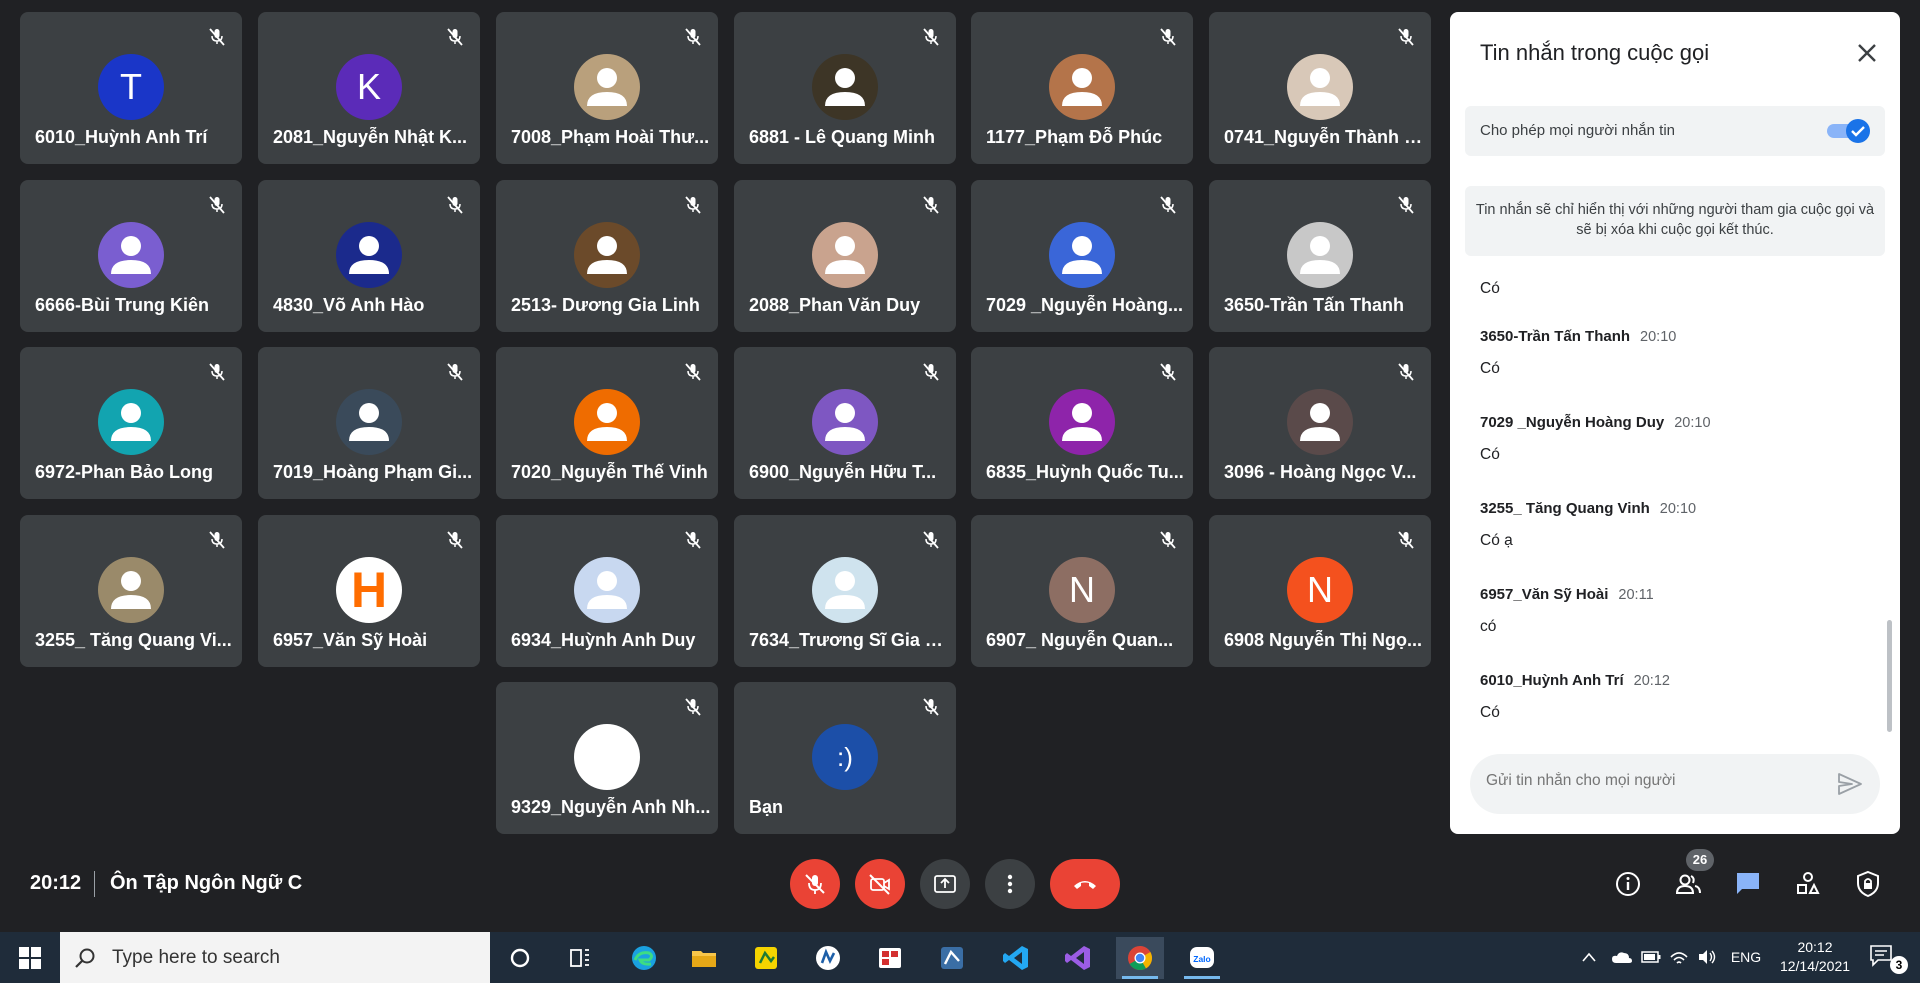 The width and height of the screenshot is (1920, 983). I want to click on chat-scrollbar, so click(1889, 676).